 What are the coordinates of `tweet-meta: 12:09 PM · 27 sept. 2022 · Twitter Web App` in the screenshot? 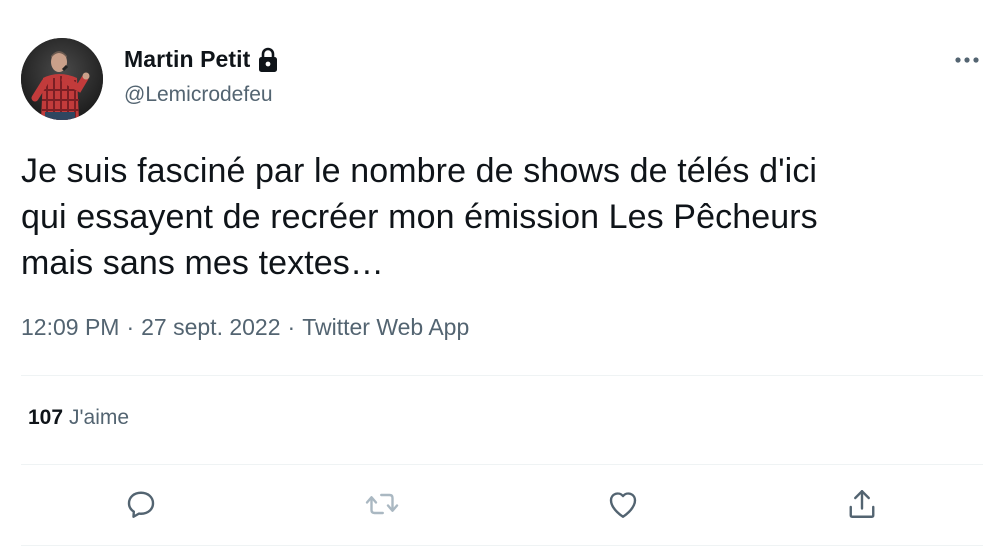 It's located at (245, 327).